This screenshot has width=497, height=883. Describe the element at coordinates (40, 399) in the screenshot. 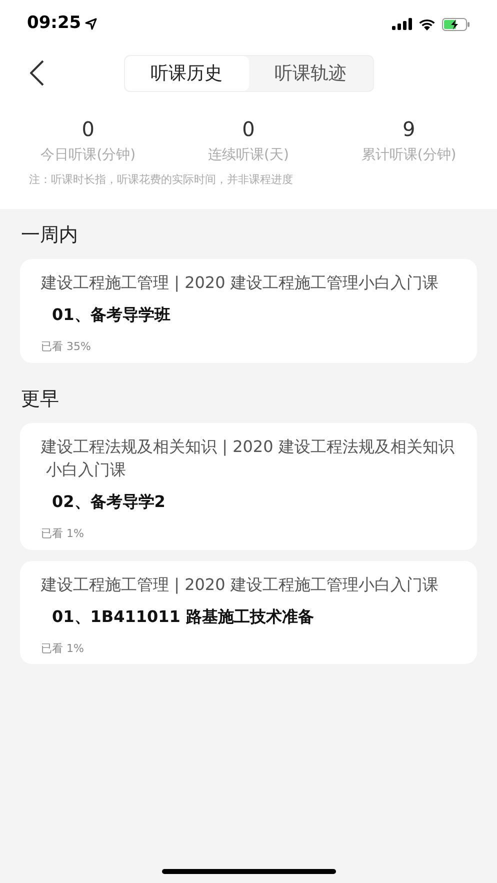

I see `section-heading: 更早` at that location.